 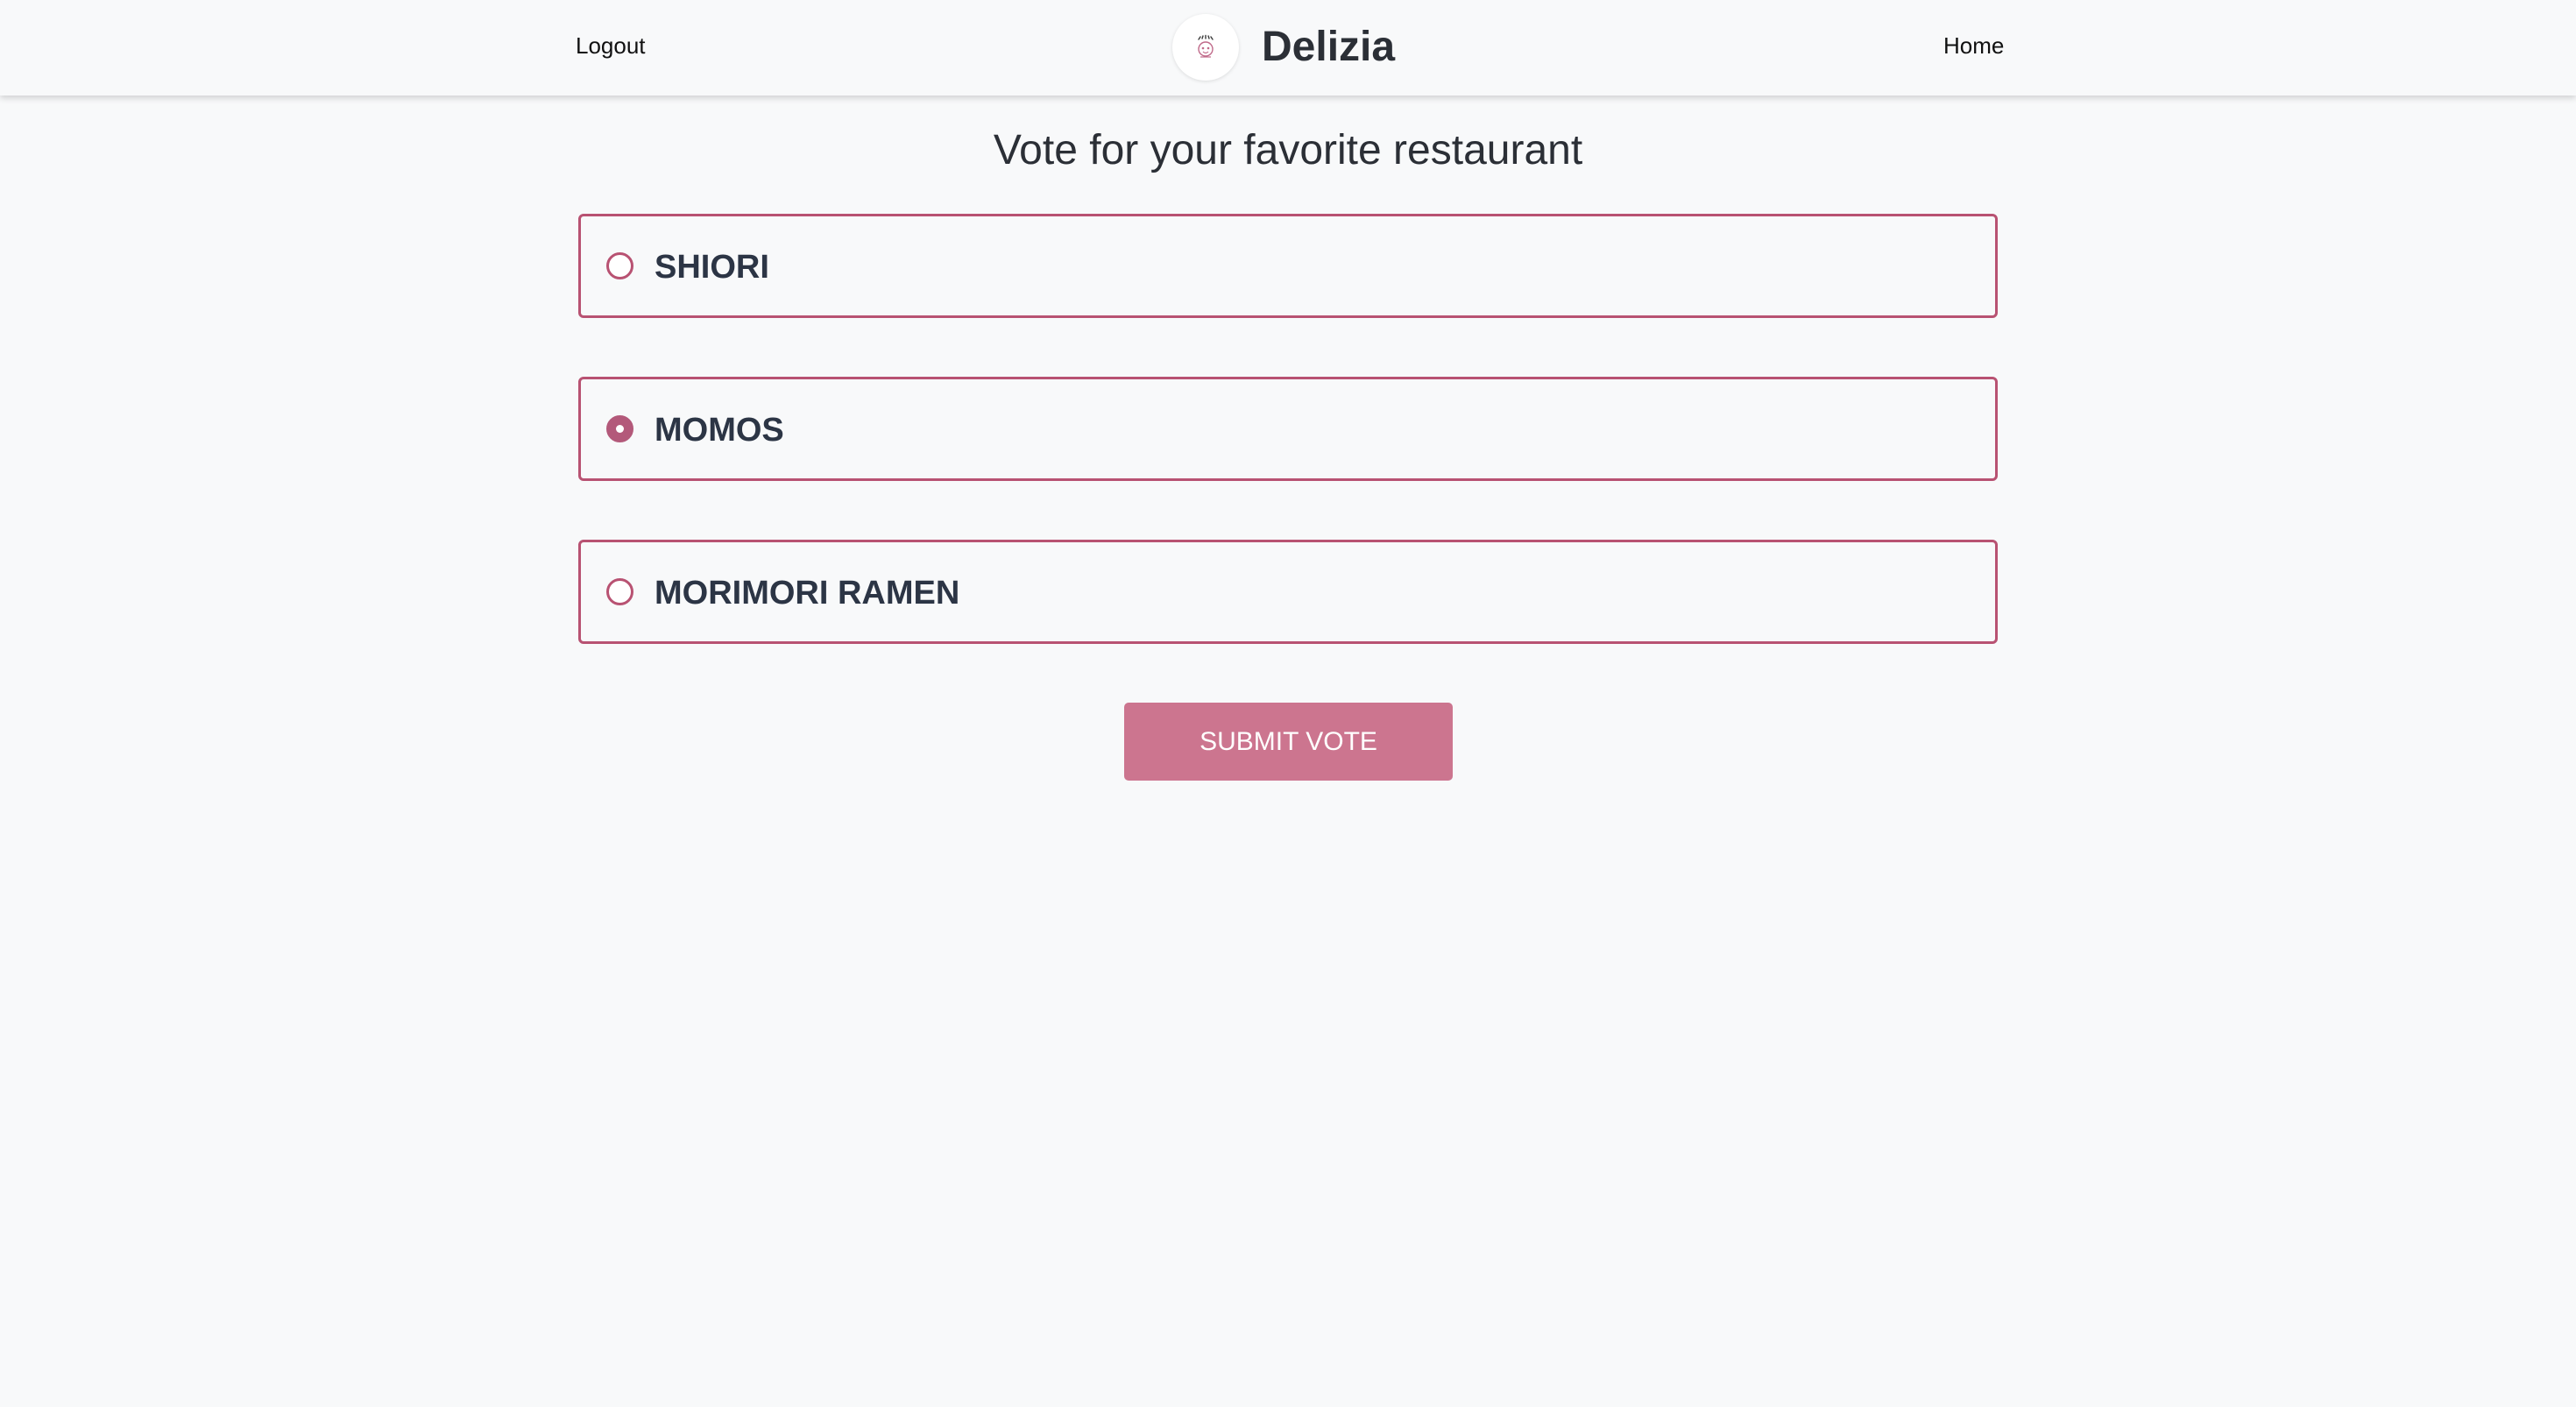 I want to click on option-label: SHIORI, so click(x=712, y=267).